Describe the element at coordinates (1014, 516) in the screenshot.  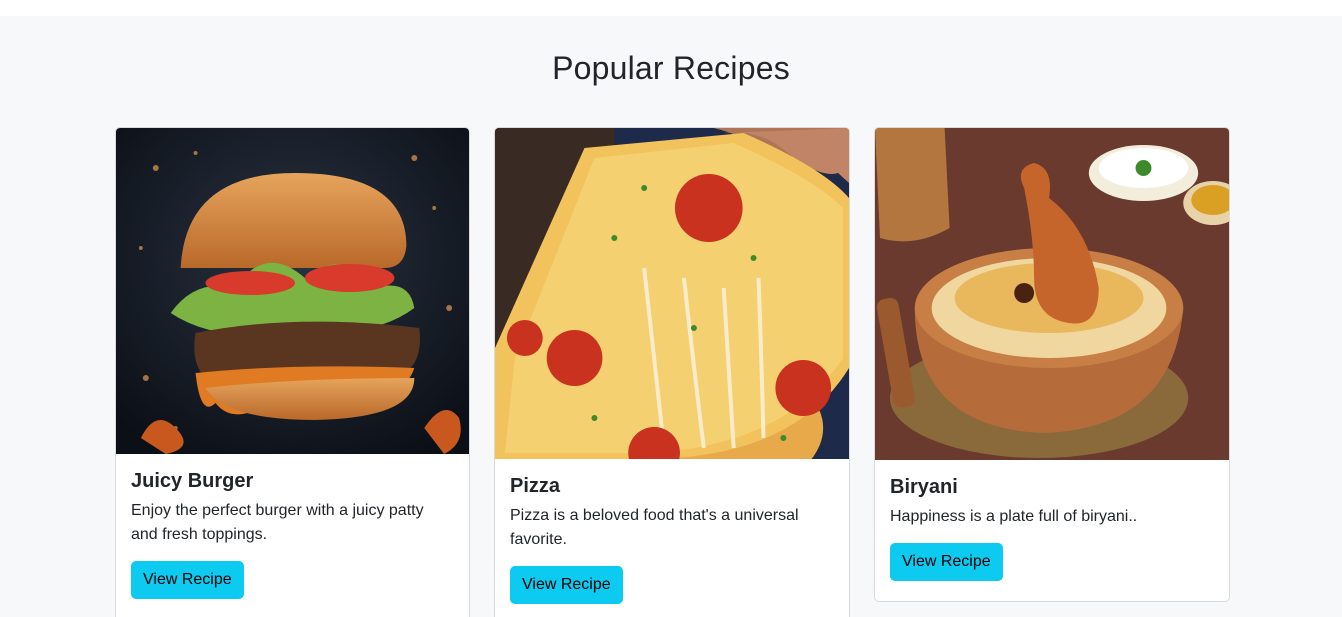
I see `recipe-description: Happiness is a plate full of biryani..` at that location.